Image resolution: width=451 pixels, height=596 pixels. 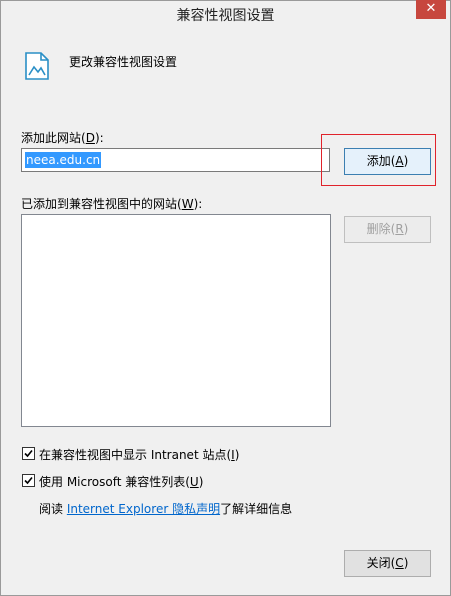 I want to click on window-title: 兼容性视图设置, so click(x=225, y=16).